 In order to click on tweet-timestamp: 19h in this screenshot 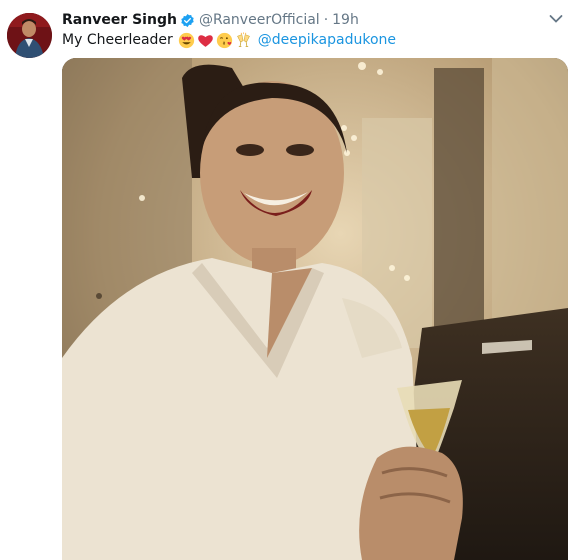, I will do `click(345, 20)`.